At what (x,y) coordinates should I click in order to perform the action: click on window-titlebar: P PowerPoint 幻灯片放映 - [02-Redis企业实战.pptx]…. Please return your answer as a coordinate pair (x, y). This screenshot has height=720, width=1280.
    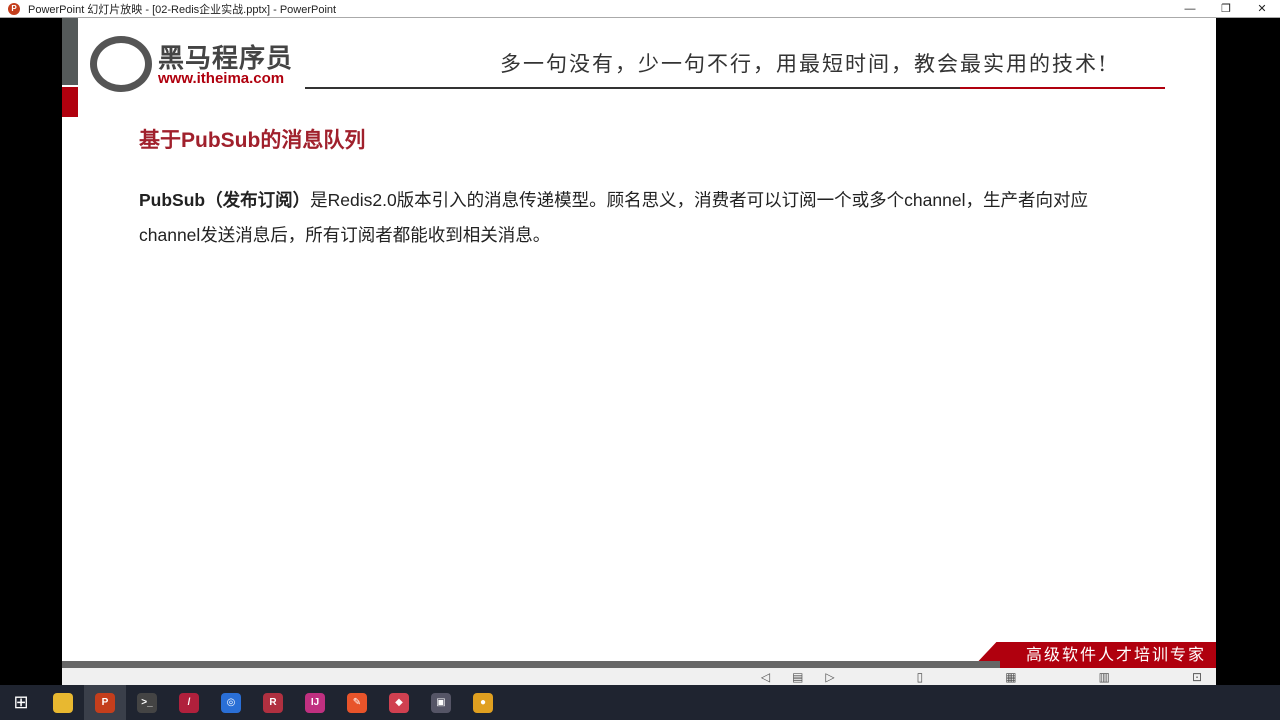
    Looking at the image, I should click on (640, 9).